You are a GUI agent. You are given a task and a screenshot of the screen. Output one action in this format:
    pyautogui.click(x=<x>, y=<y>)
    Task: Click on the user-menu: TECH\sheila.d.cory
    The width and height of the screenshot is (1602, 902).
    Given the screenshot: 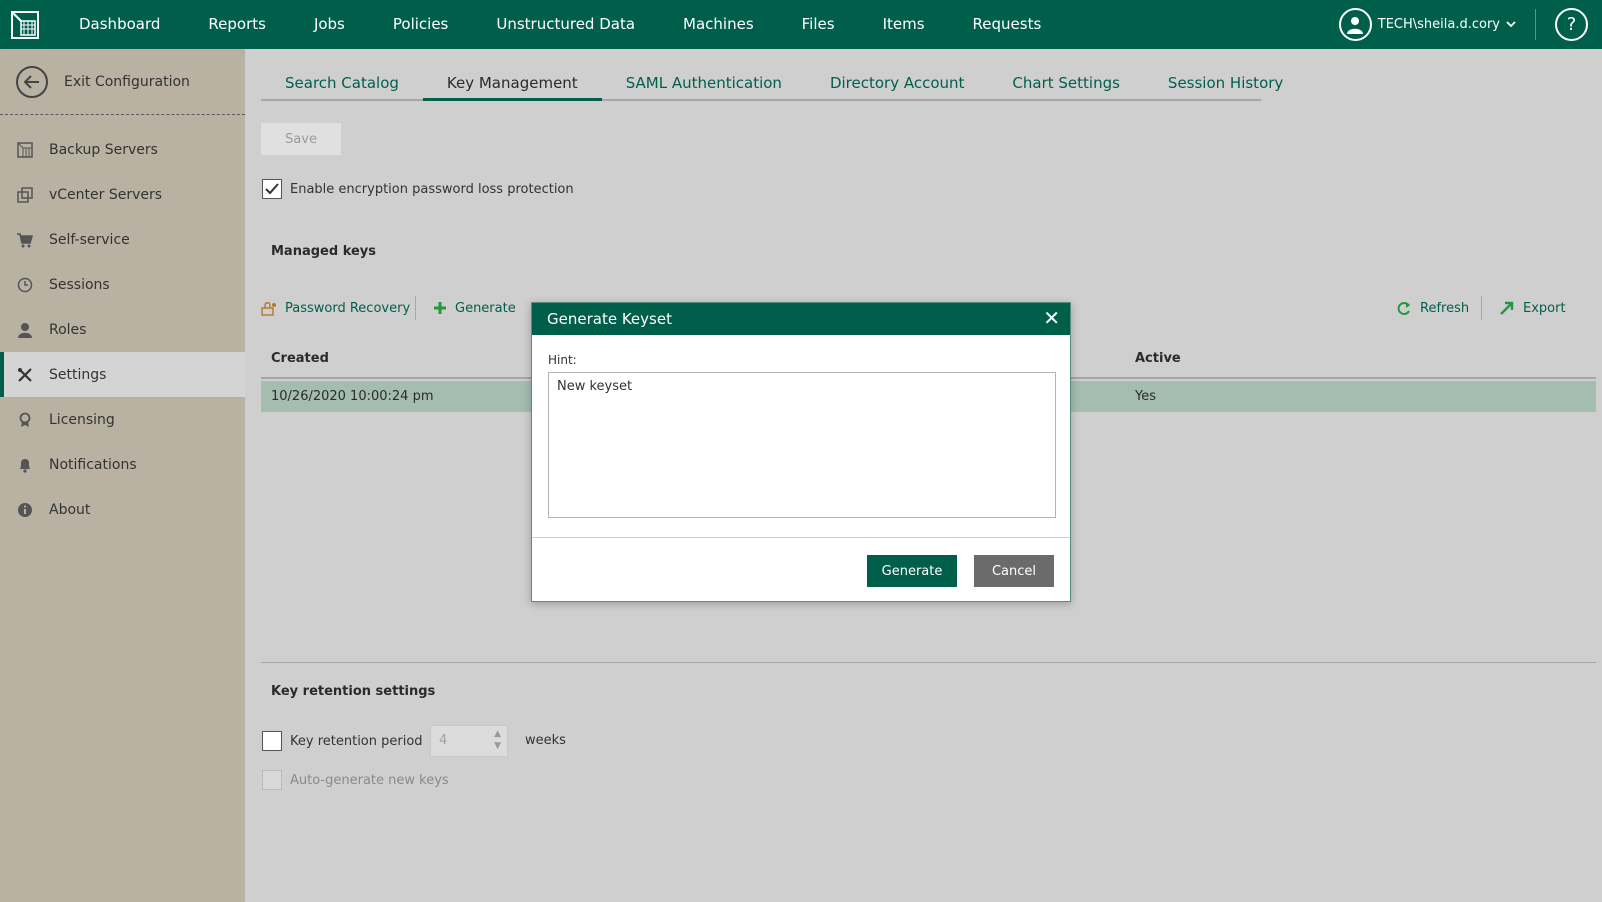 What is the action you would take?
    pyautogui.click(x=1427, y=24)
    